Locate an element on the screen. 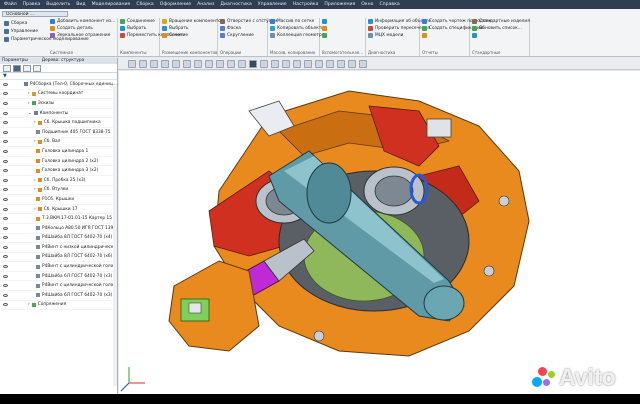 The height and width of the screenshot is (404, 640). menu-item-0: Файл is located at coordinates (10, 4).